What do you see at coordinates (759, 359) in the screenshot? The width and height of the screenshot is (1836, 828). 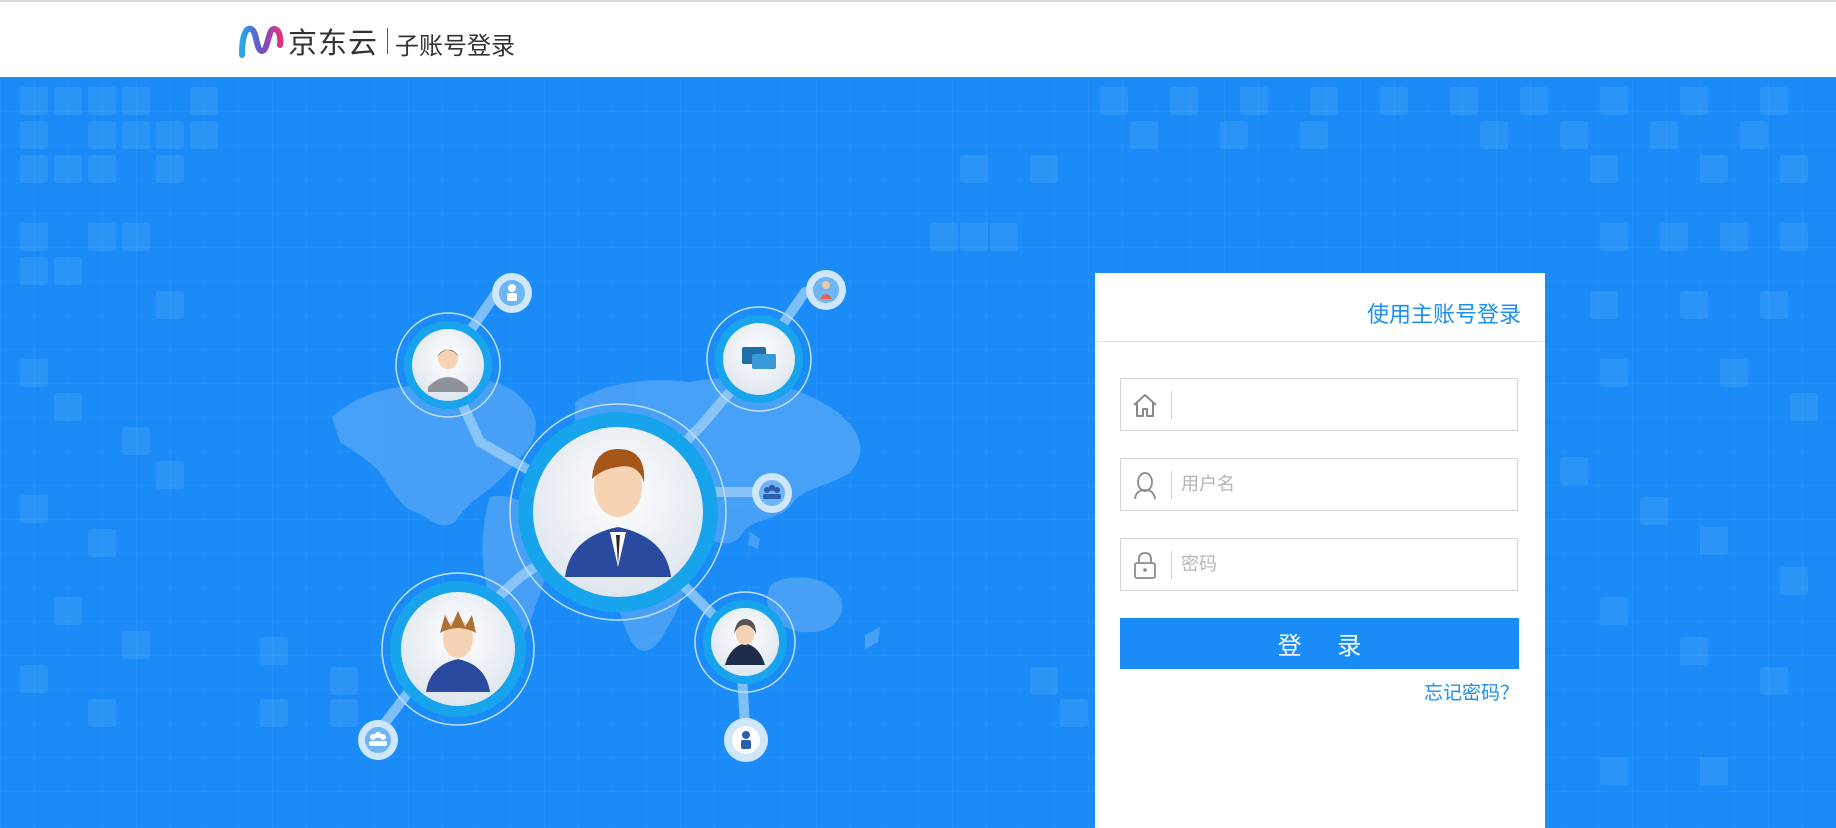 I see `avatar-chat-bubbles` at bounding box center [759, 359].